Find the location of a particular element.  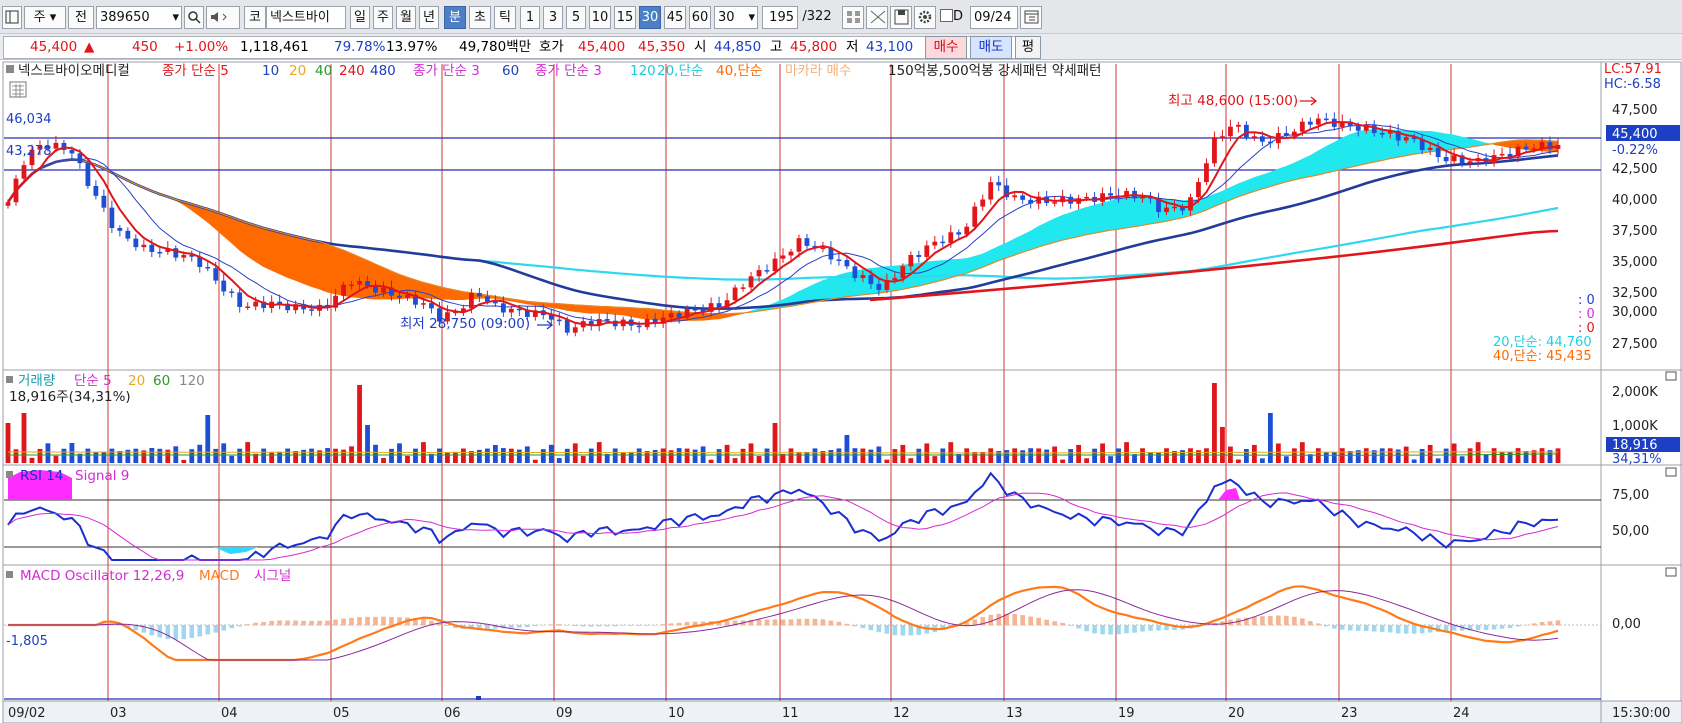

code-prefix: 코 is located at coordinates (255, 17).